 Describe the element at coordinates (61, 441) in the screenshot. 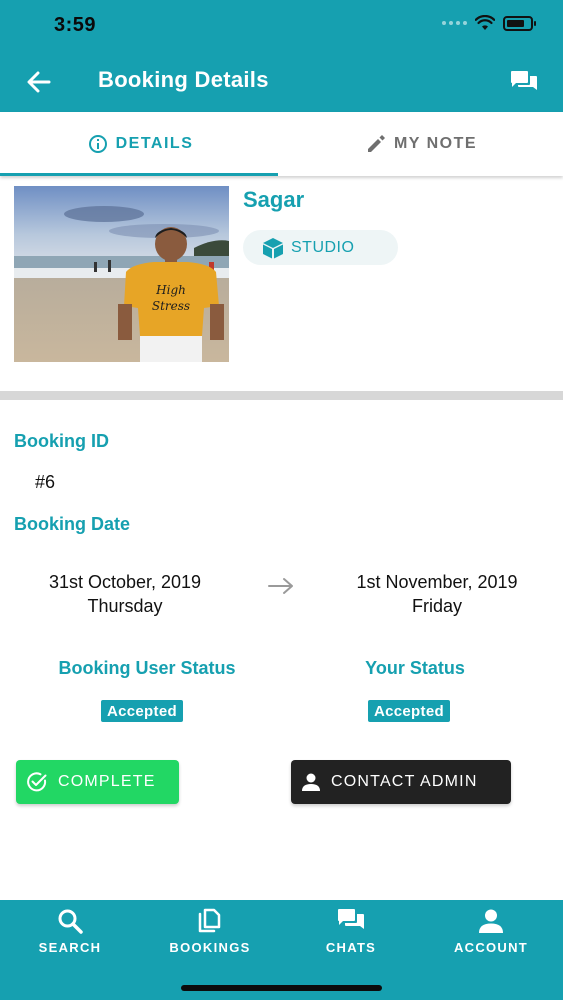

I see `booking-id-label: Booking ID` at that location.